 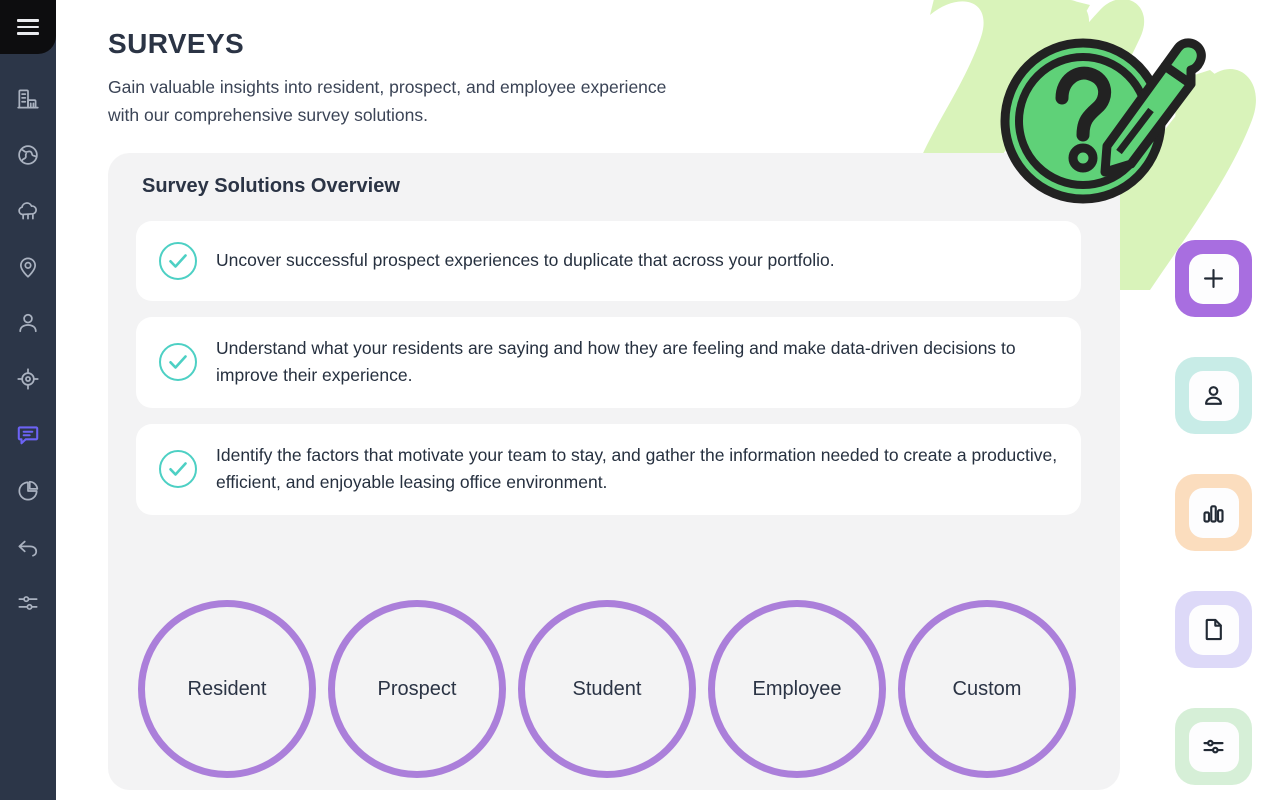 I want to click on survey-type-label: Student, so click(x=607, y=688).